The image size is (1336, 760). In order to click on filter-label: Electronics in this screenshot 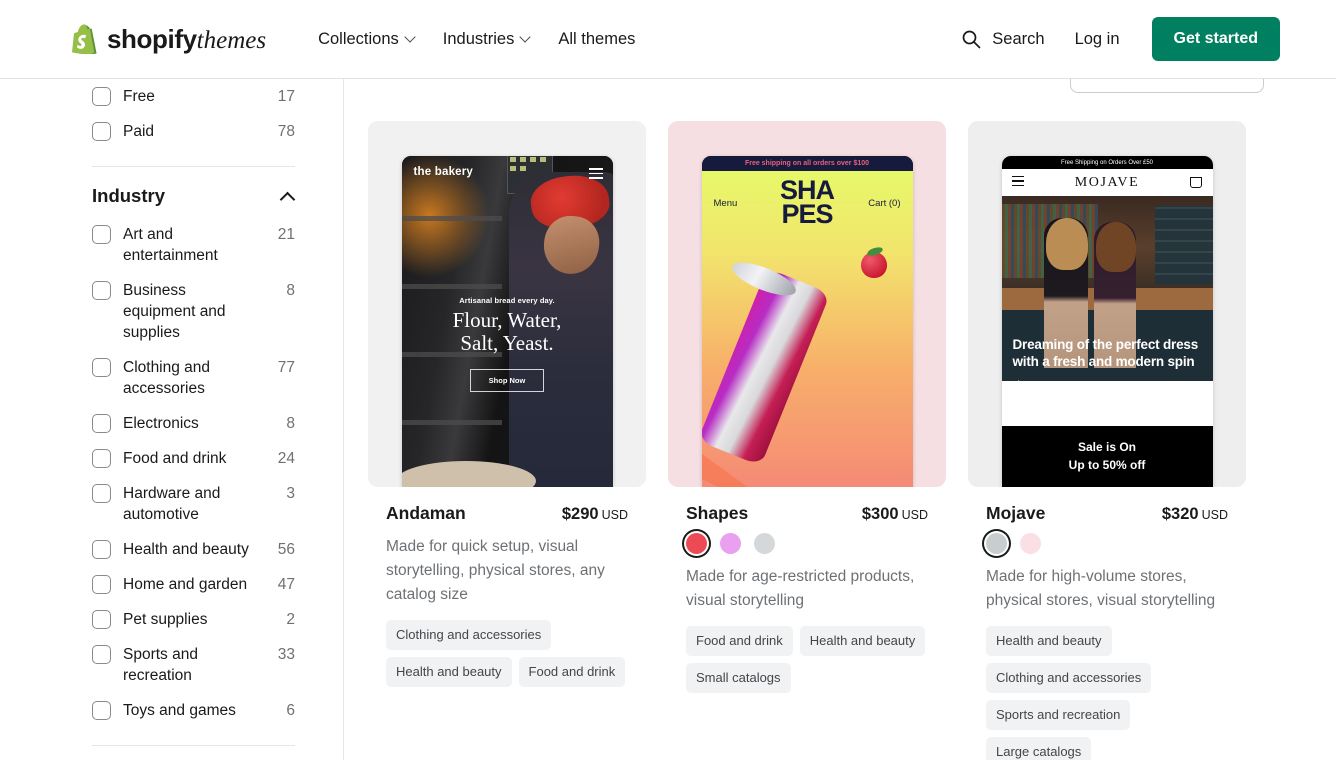, I will do `click(161, 423)`.